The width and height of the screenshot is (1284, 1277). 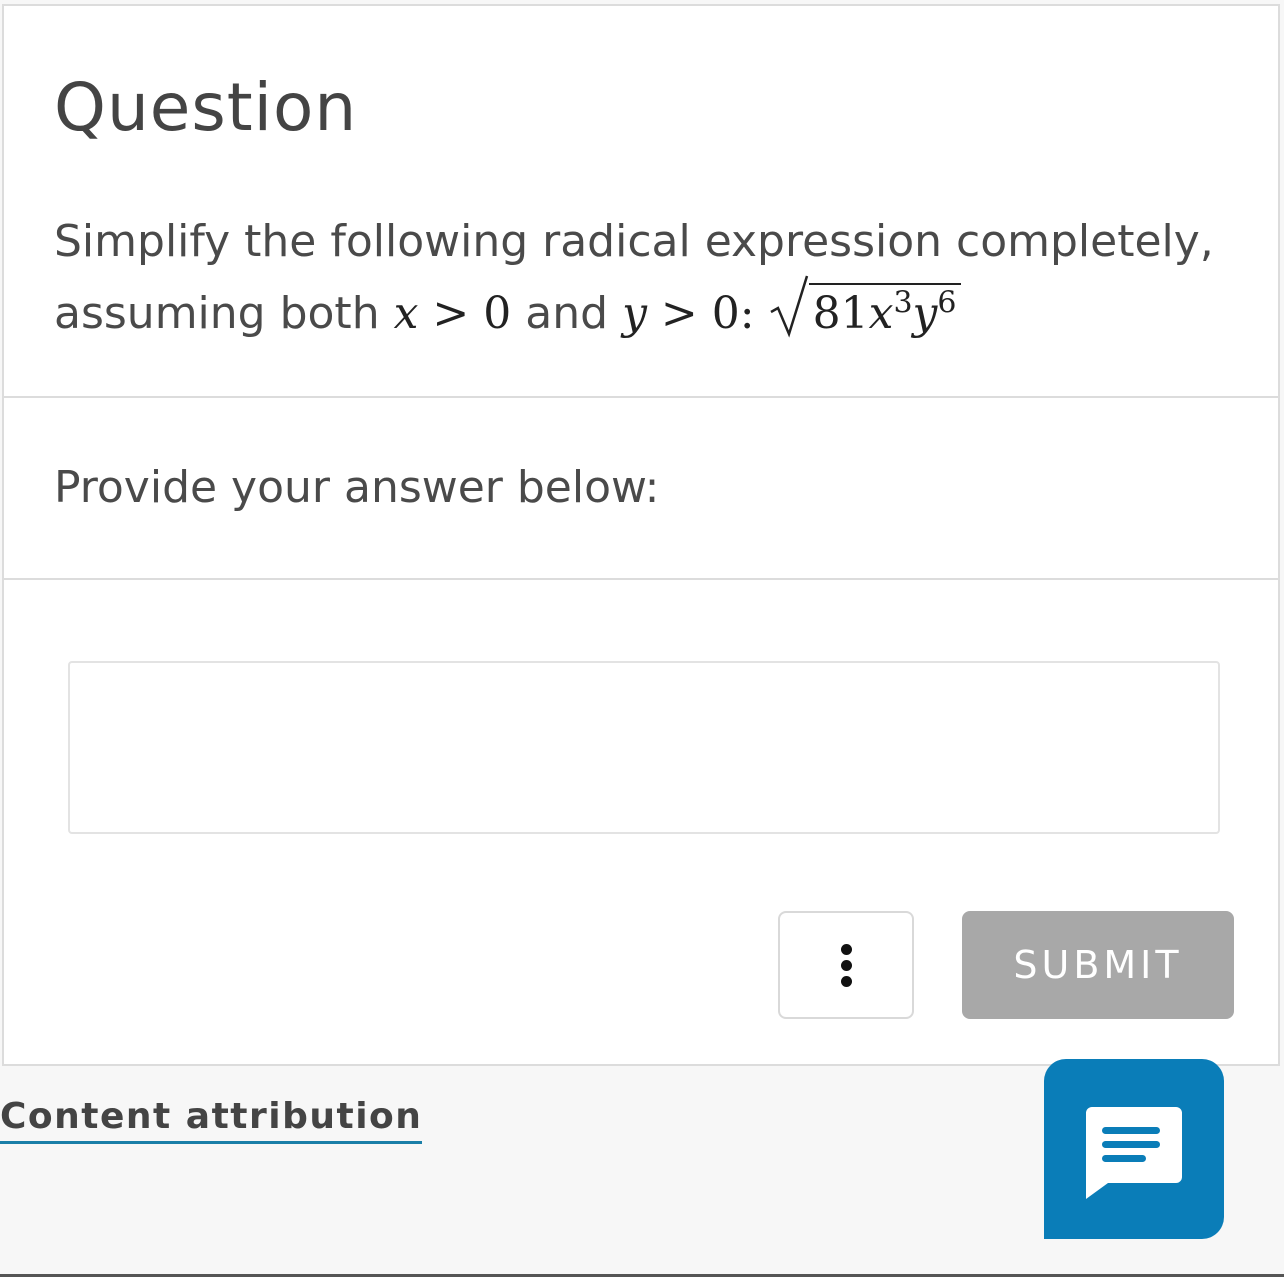 What do you see at coordinates (1098, 965) in the screenshot?
I see `submit-button: SUBMIT` at bounding box center [1098, 965].